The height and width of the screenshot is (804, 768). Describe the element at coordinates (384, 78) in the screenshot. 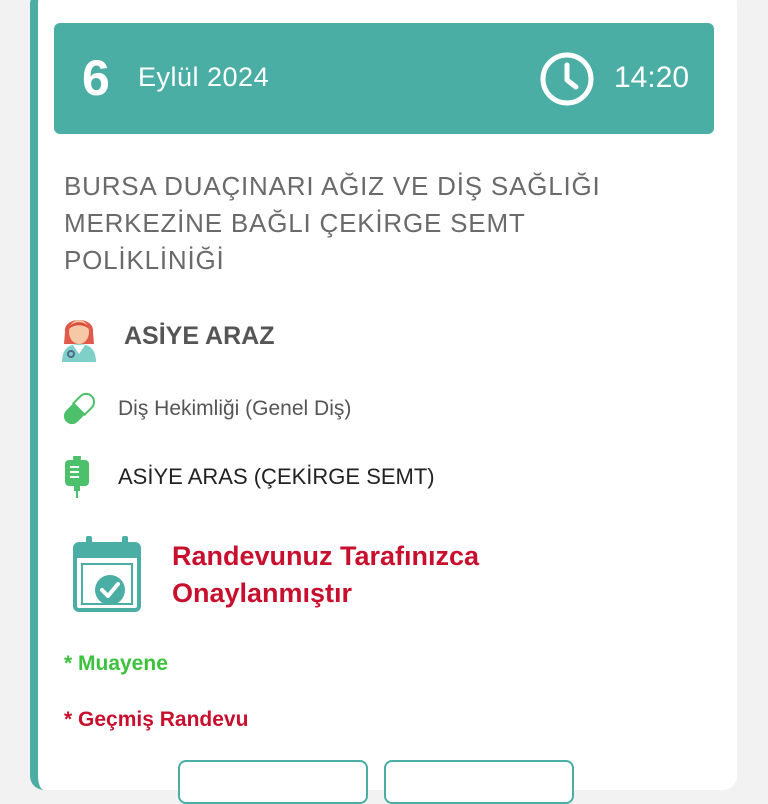

I see `appointment-header: 6 Eylül 2024 14:20` at that location.